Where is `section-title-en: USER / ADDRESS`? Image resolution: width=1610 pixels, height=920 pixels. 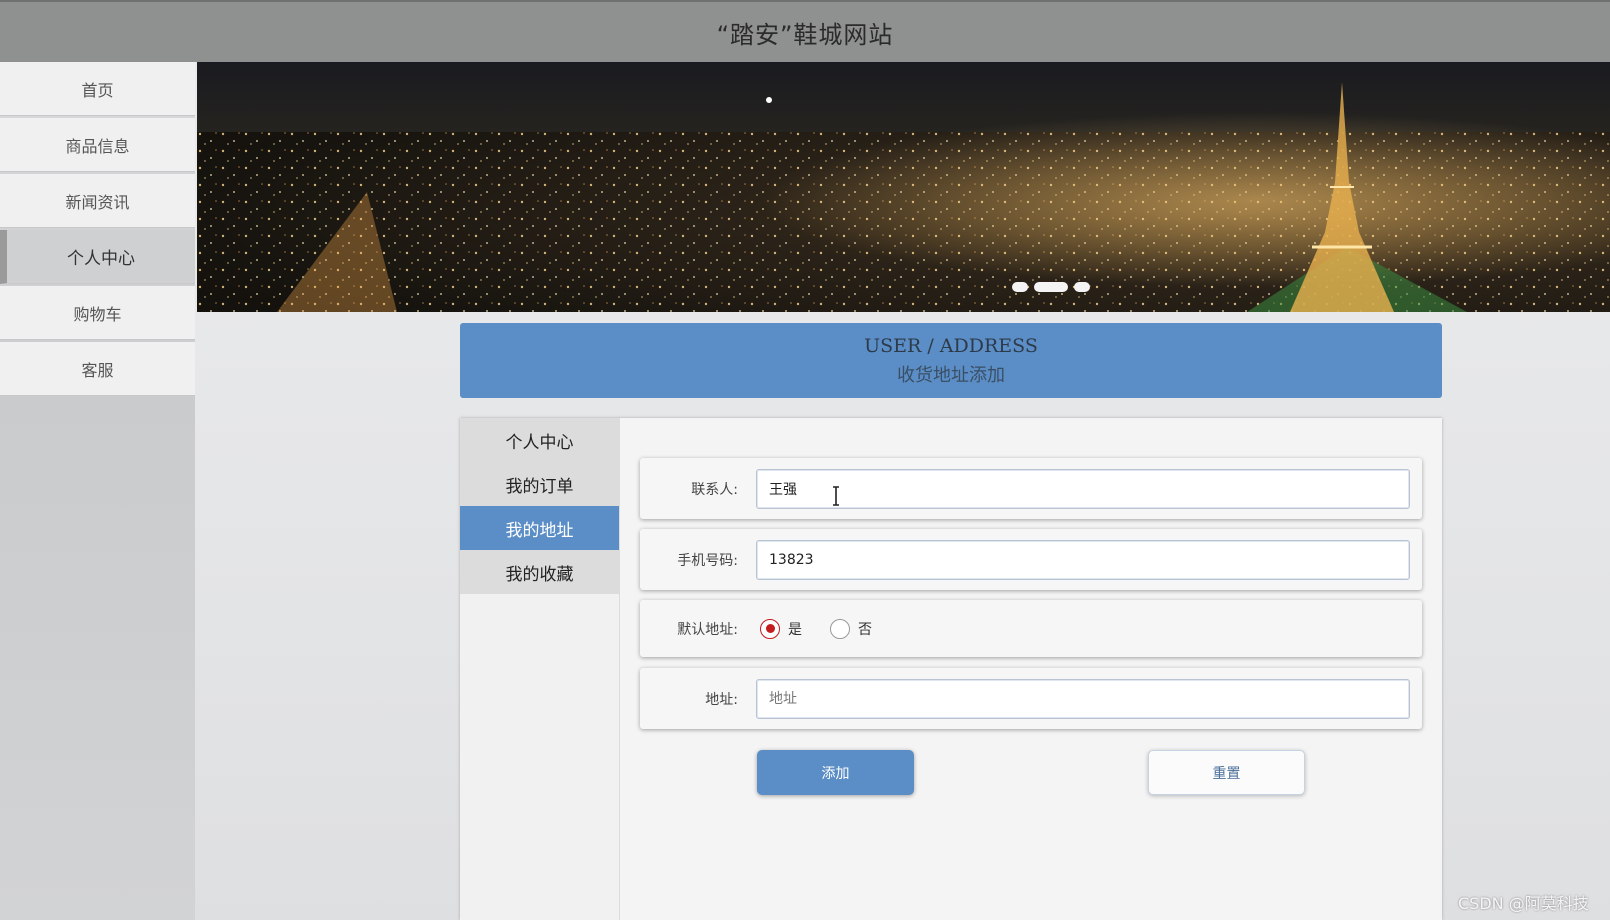 section-title-en: USER / ADDRESS is located at coordinates (951, 345).